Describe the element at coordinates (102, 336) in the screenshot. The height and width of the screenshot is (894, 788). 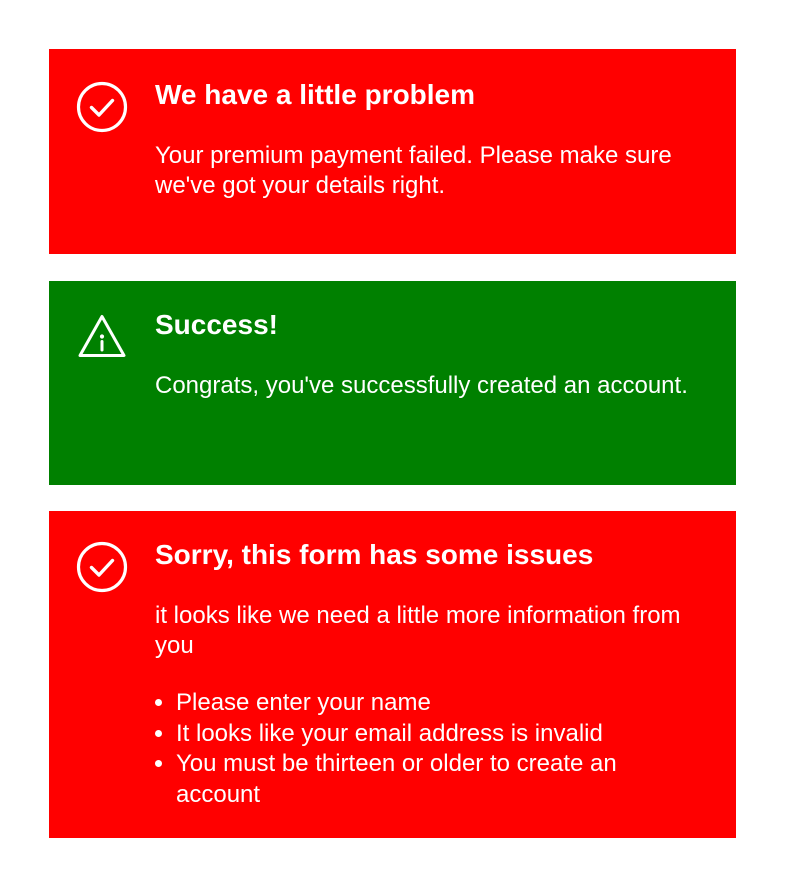
I see `warning-triangle-icon` at that location.